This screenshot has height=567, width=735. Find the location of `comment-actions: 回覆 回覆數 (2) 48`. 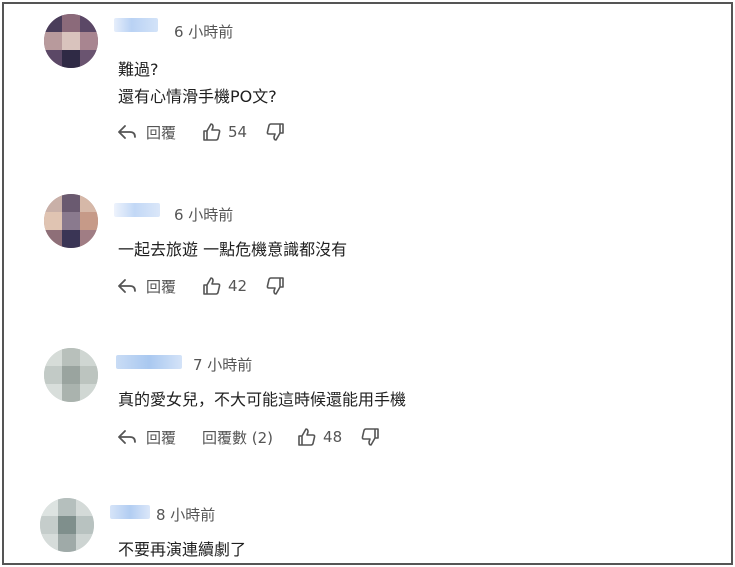

comment-actions: 回覆 回覆數 (2) 48 is located at coordinates (248, 437).